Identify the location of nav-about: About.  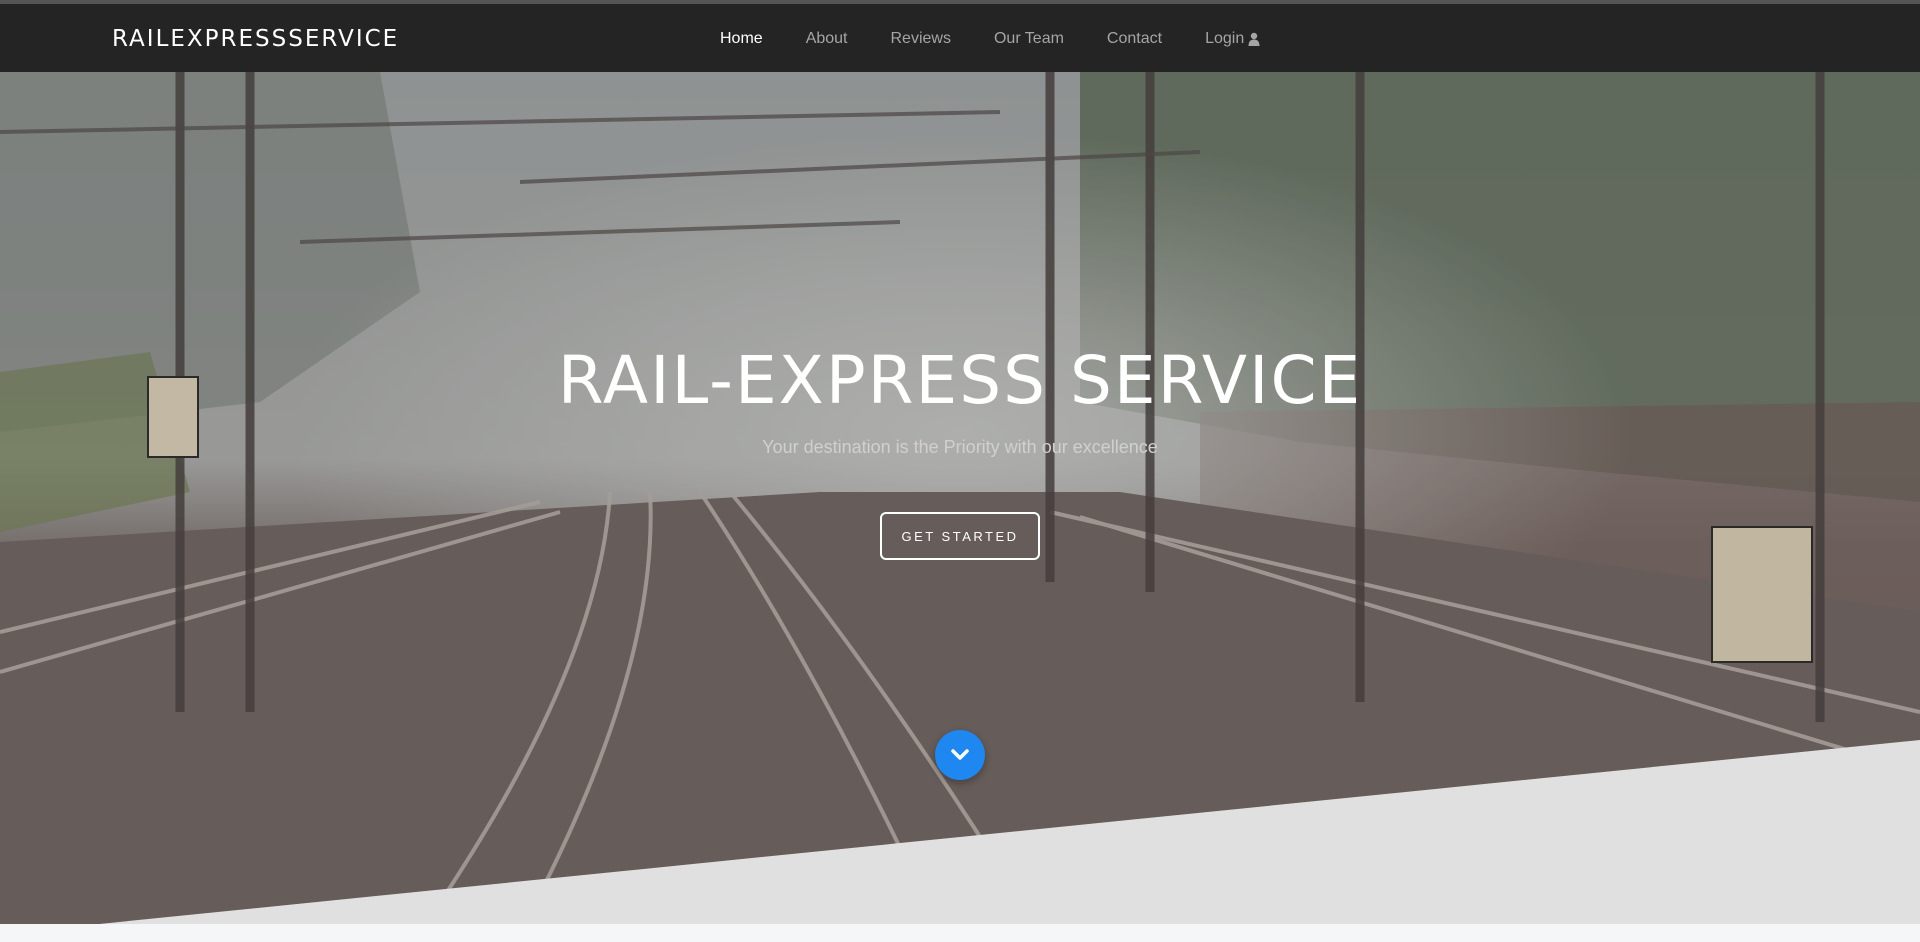
(827, 39).